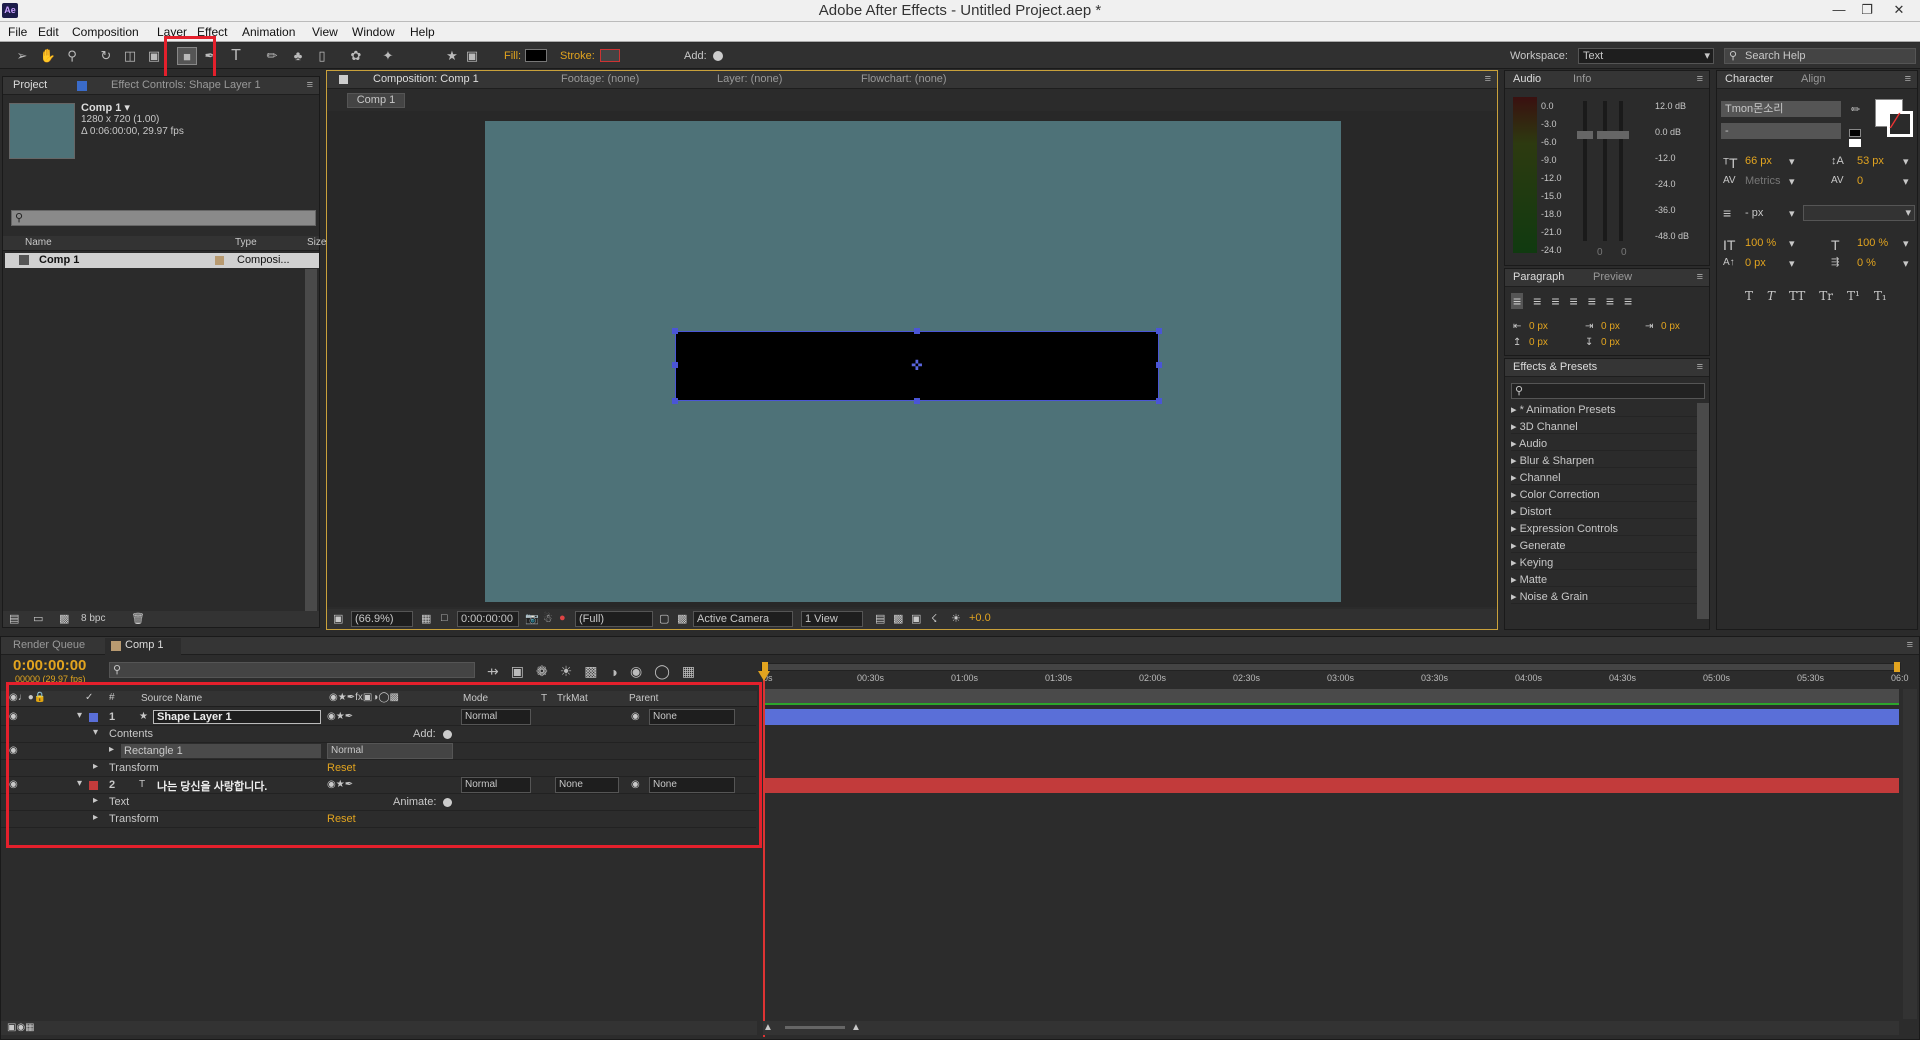 The height and width of the screenshot is (1040, 1920). Describe the element at coordinates (610, 55) in the screenshot. I see `stroke-swatch` at that location.